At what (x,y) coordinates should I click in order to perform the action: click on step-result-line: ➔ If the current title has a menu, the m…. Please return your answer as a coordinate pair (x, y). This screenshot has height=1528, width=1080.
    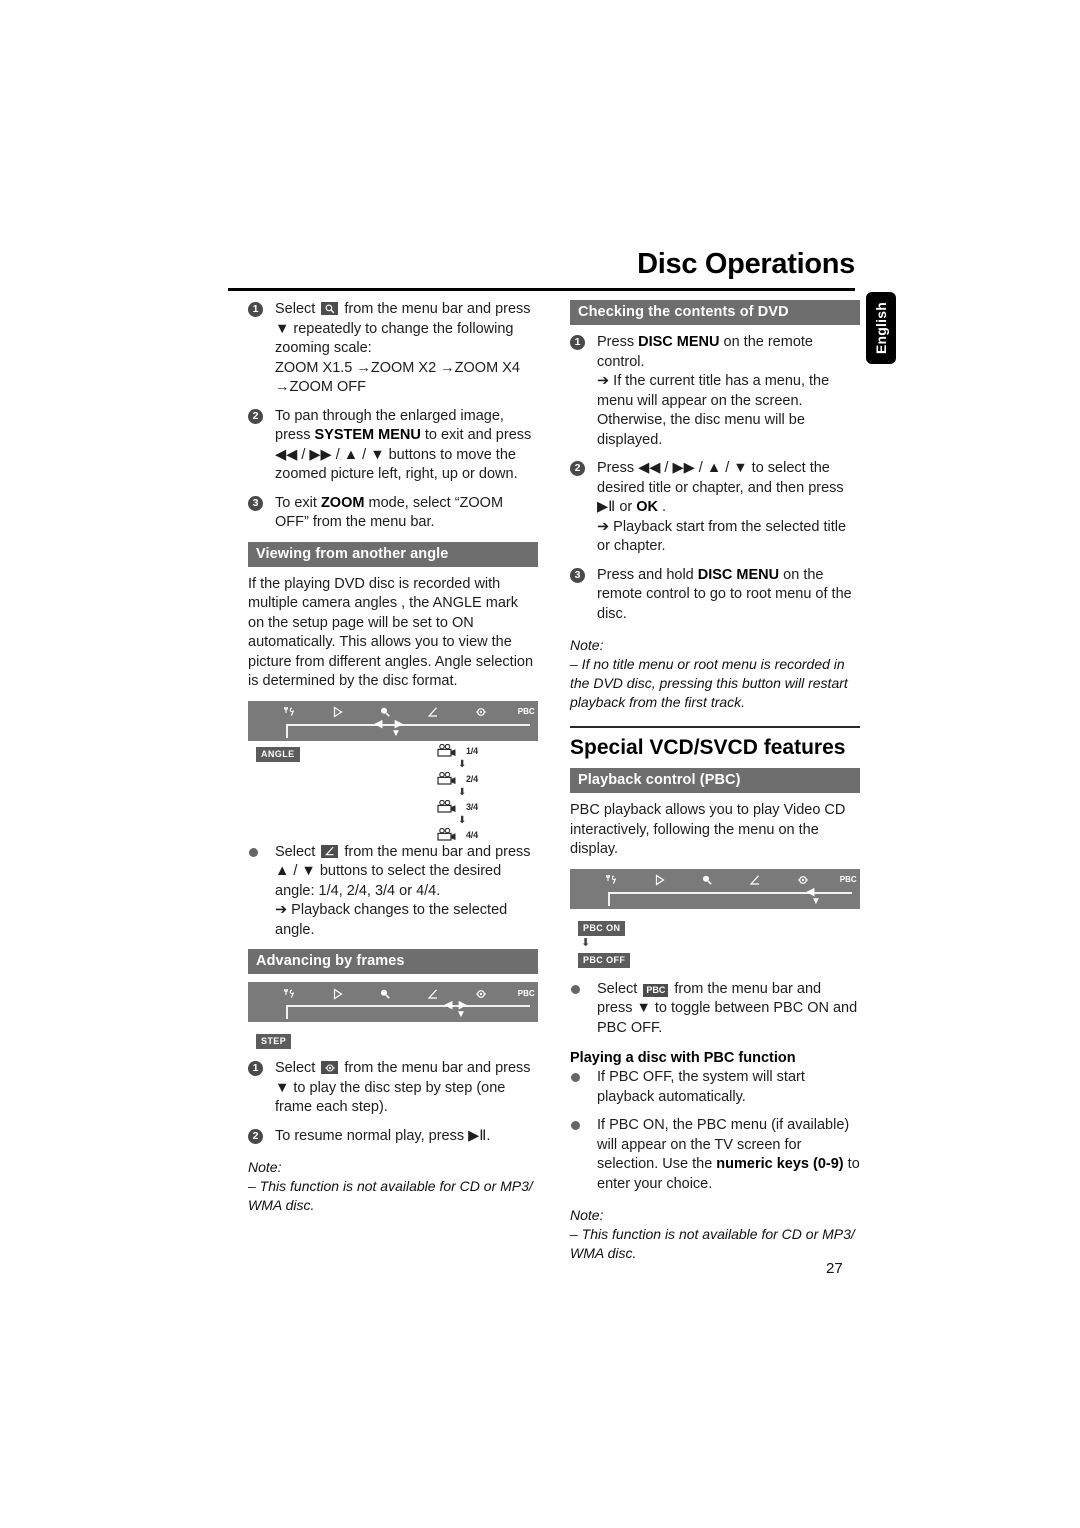
    Looking at the image, I should click on (713, 410).